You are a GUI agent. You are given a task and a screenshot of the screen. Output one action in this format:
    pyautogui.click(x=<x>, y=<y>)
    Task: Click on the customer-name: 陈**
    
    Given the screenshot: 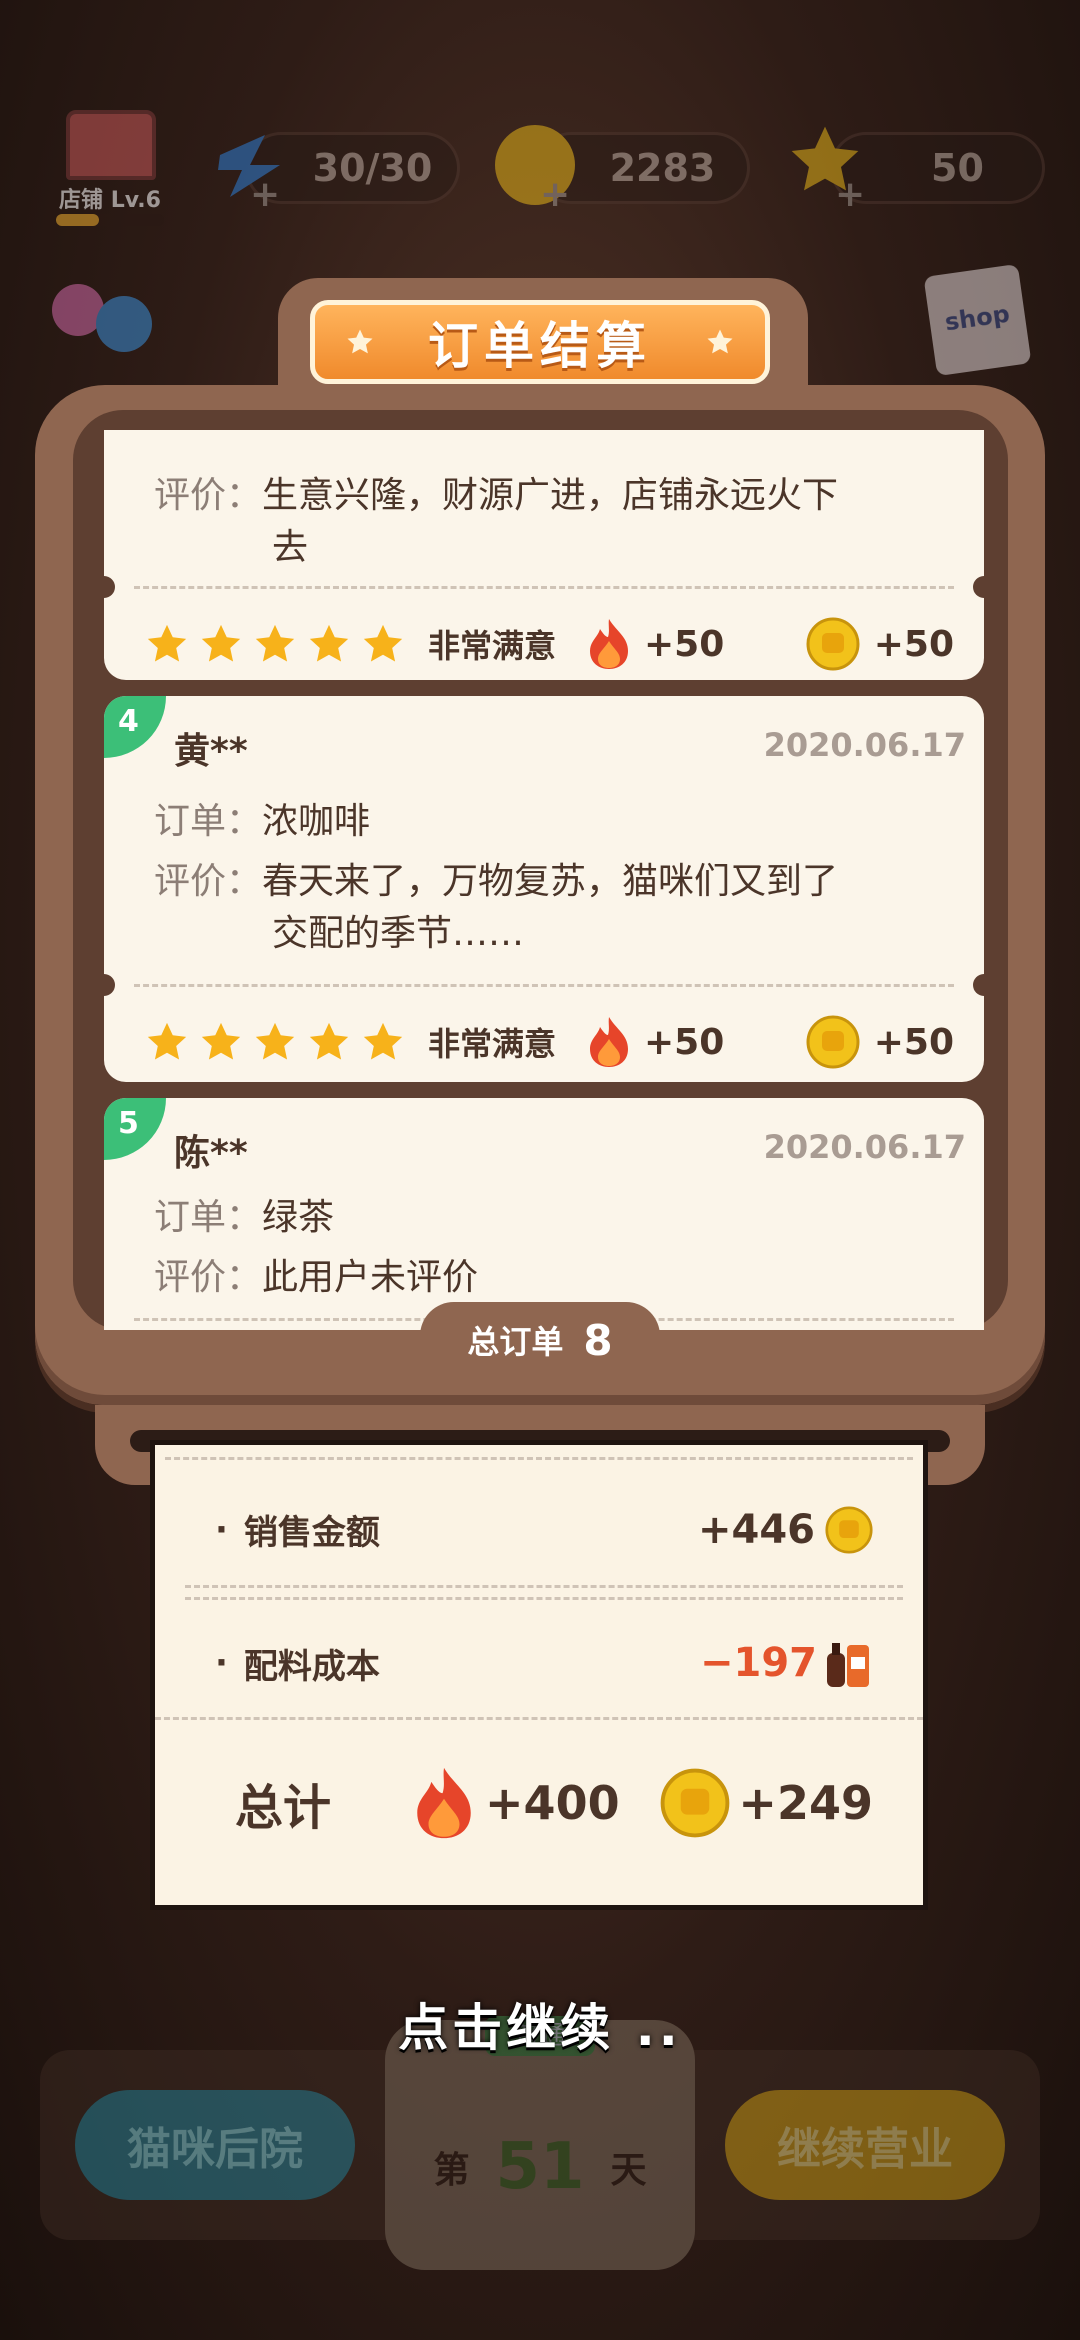 What is the action you would take?
    pyautogui.click(x=211, y=1153)
    